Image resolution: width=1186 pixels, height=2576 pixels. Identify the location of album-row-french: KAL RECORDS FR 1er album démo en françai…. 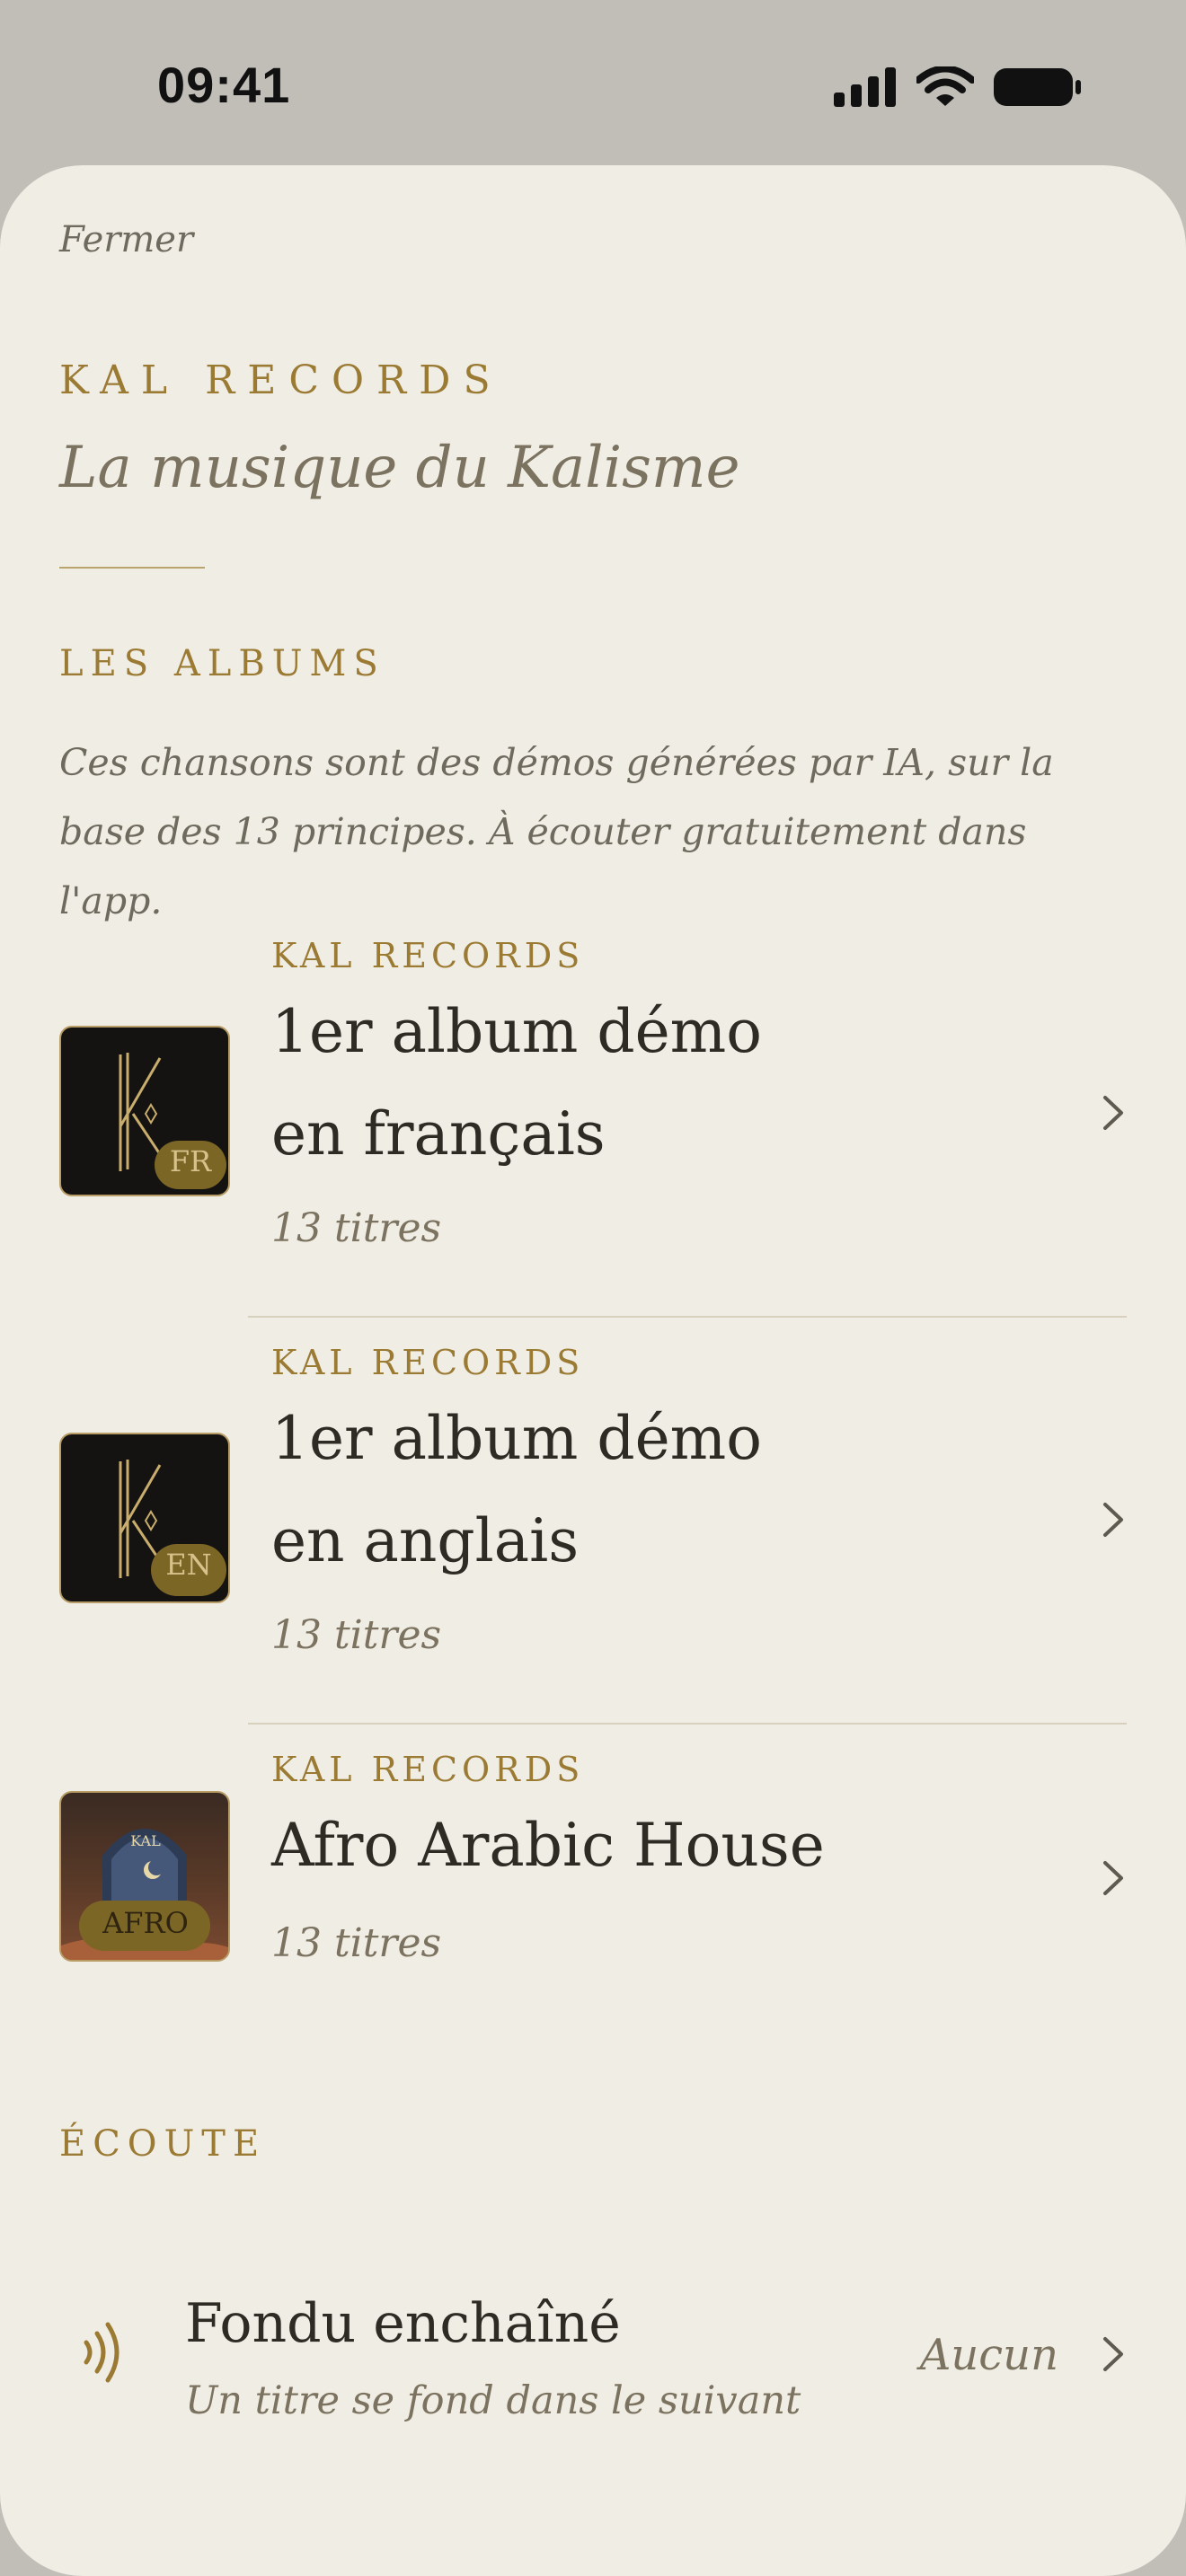
(593, 1123).